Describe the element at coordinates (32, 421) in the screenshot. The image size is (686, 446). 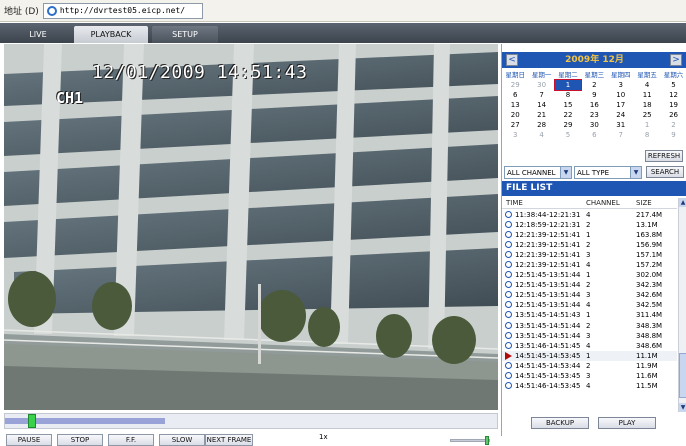
I see `timeline-handle` at that location.